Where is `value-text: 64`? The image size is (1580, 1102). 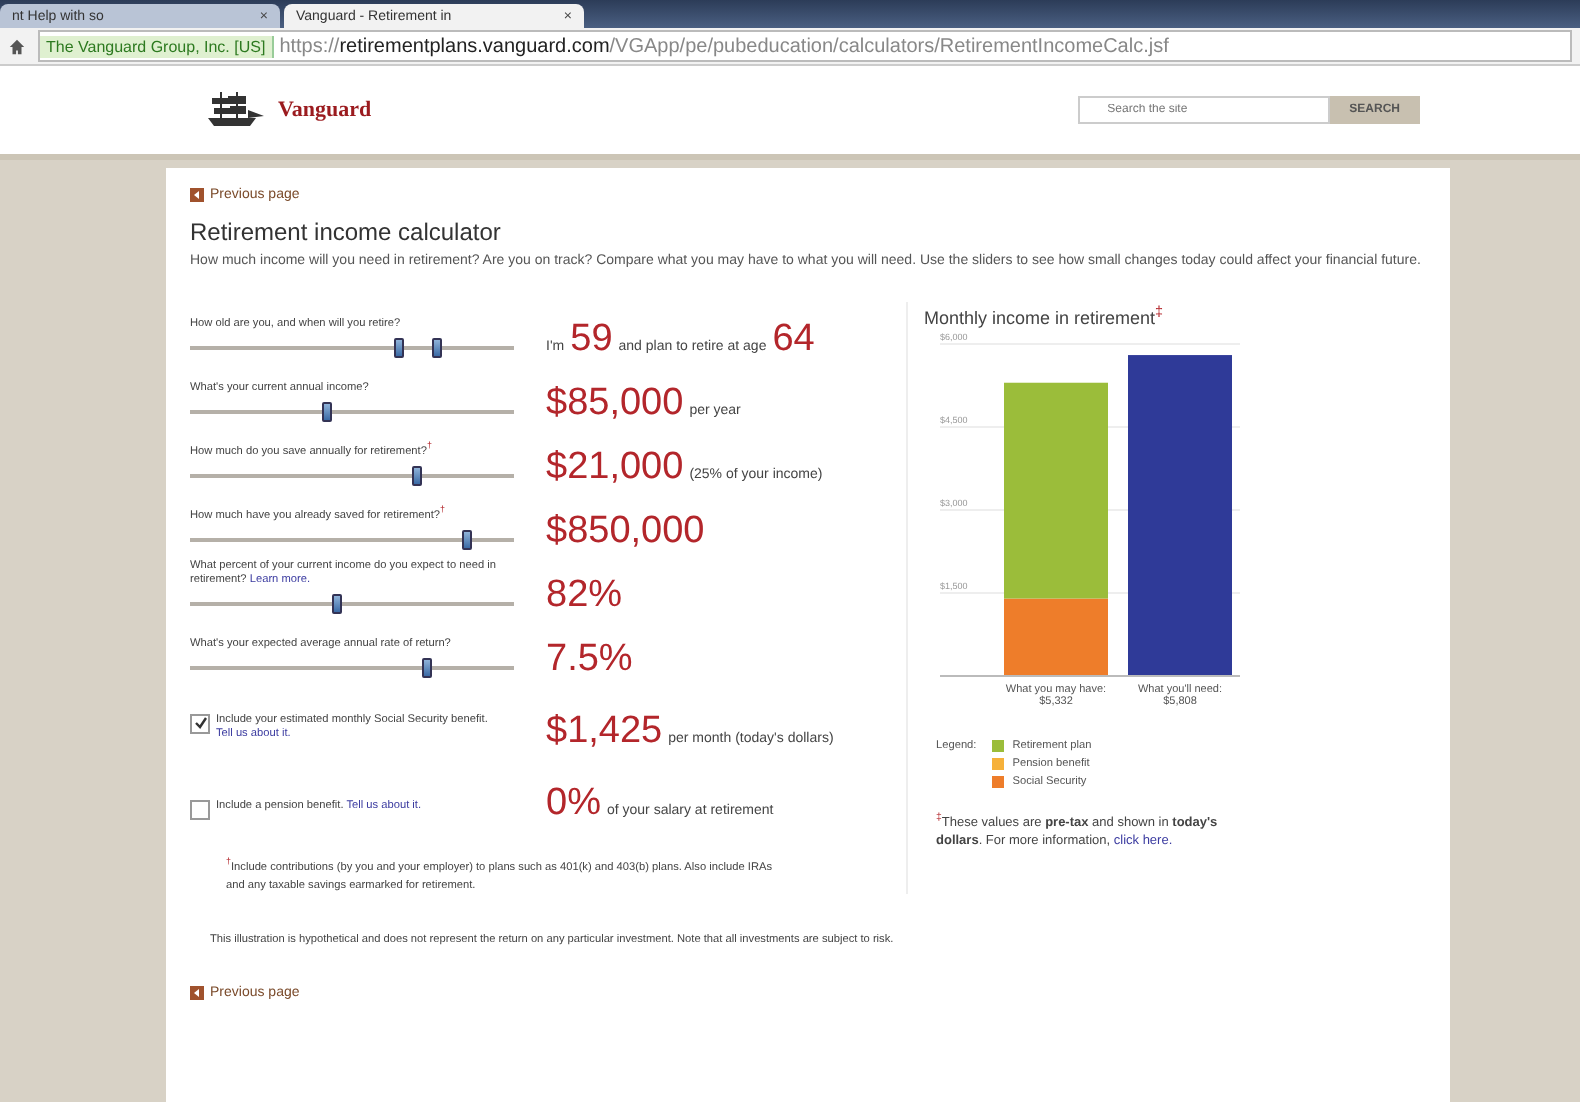 value-text: 64 is located at coordinates (793, 339).